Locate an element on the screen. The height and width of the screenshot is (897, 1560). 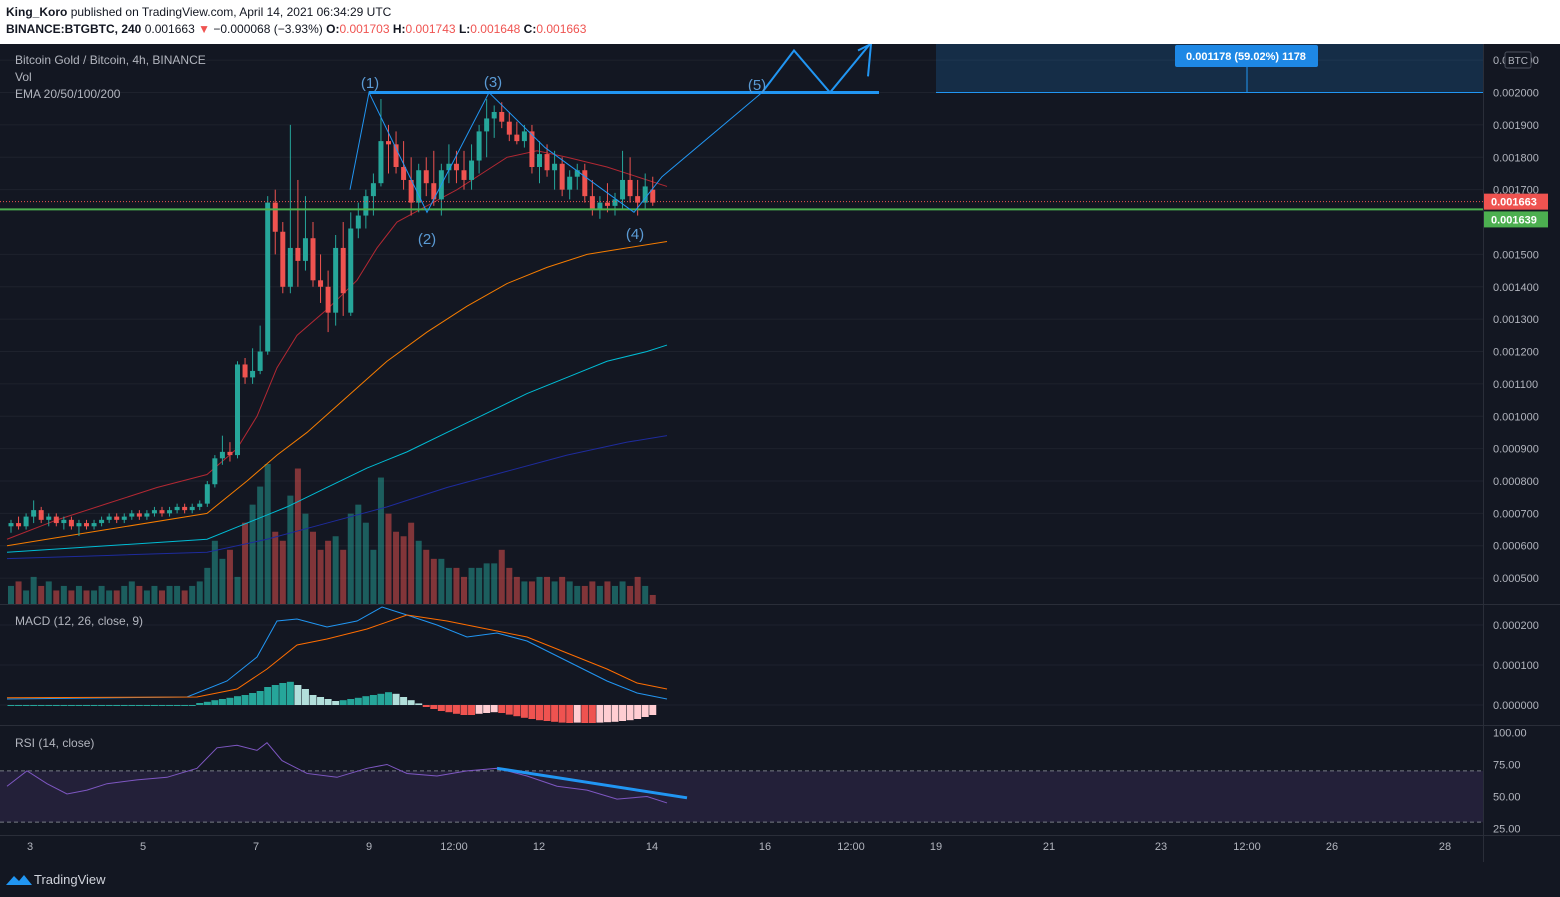
macd-tick-label: 0.000000 is located at coordinates (1516, 706).